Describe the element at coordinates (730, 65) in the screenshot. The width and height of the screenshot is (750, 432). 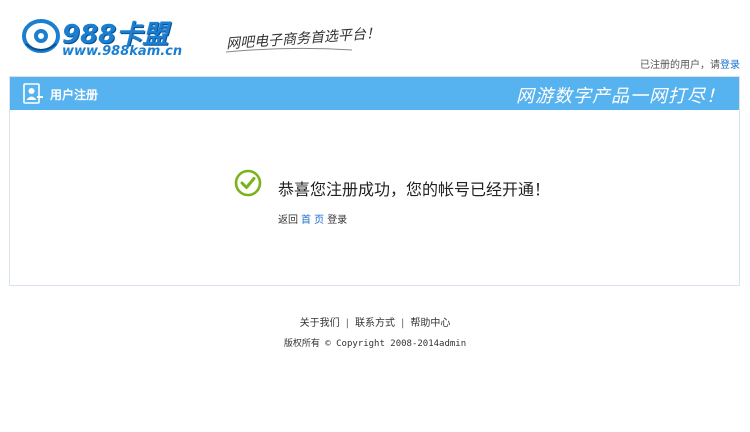
I see `header-login-link: 登录` at that location.